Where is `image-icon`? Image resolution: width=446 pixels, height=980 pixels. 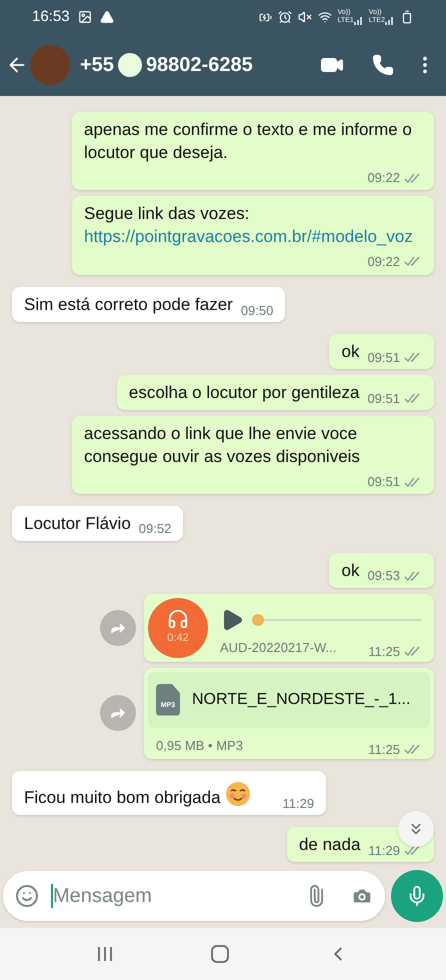
image-icon is located at coordinates (85, 17).